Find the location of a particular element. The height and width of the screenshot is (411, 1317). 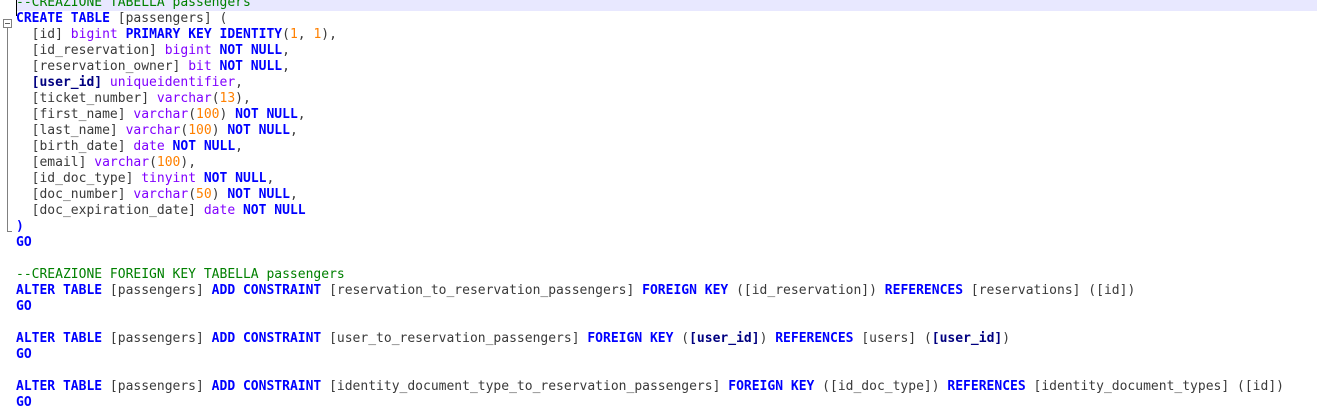

code-line: [email] varchar(100), is located at coordinates (106, 163).